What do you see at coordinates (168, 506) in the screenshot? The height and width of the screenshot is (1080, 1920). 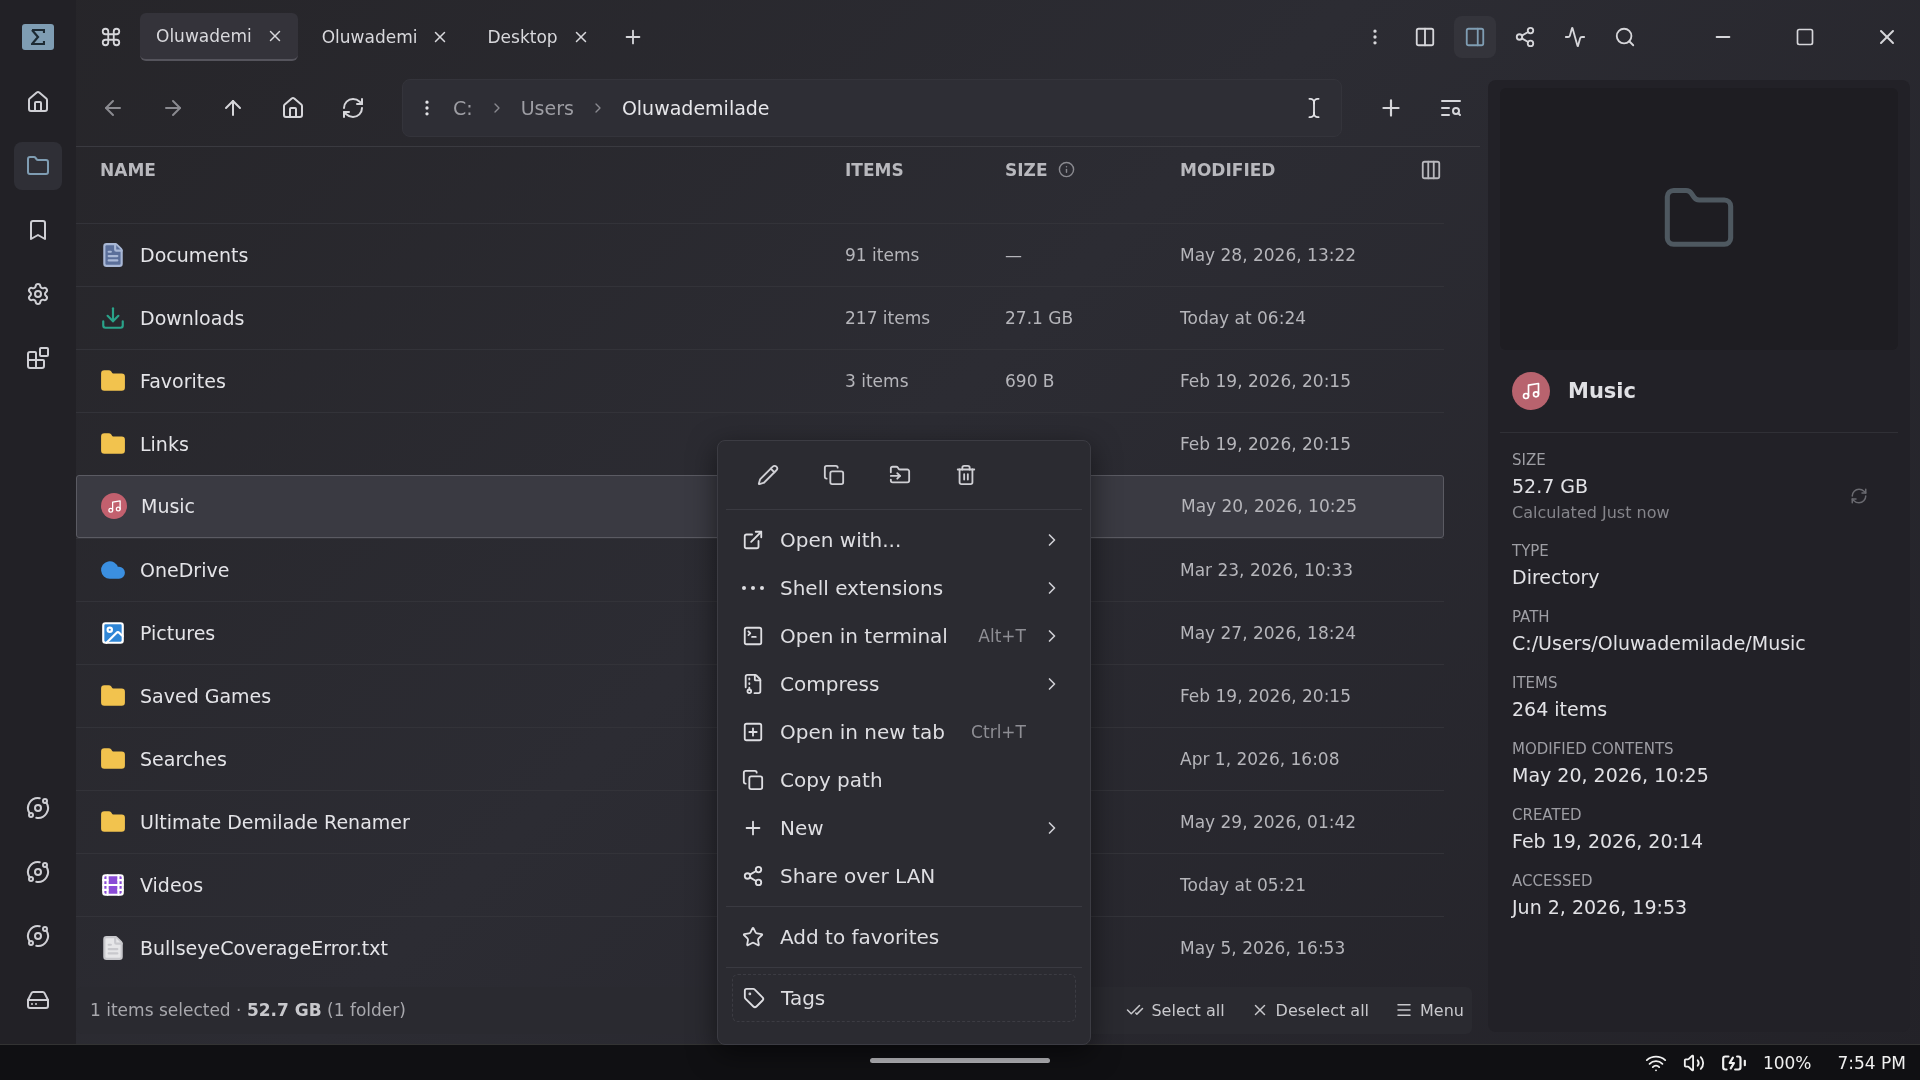 I see `file-name: Music` at bounding box center [168, 506].